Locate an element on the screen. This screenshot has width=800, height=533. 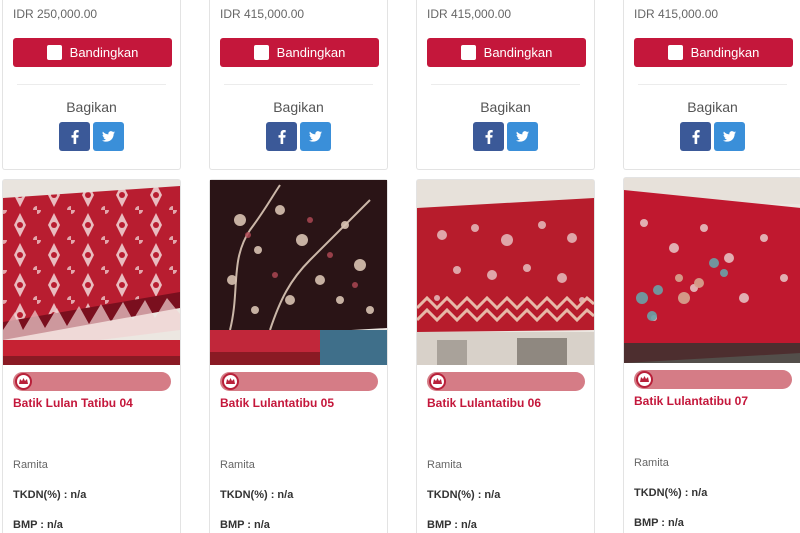
product-price: IDR 250,000.00 is located at coordinates (55, 14).